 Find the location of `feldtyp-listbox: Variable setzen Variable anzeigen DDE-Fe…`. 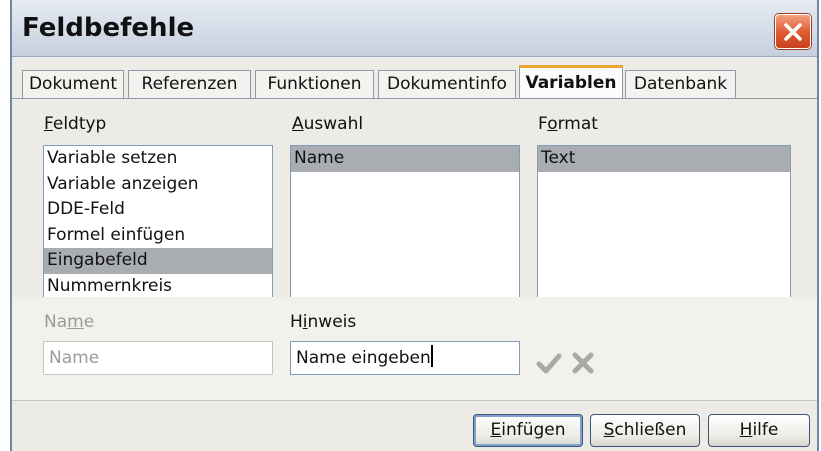

feldtyp-listbox: Variable setzen Variable anzeigen DDE-Fe… is located at coordinates (158, 222).